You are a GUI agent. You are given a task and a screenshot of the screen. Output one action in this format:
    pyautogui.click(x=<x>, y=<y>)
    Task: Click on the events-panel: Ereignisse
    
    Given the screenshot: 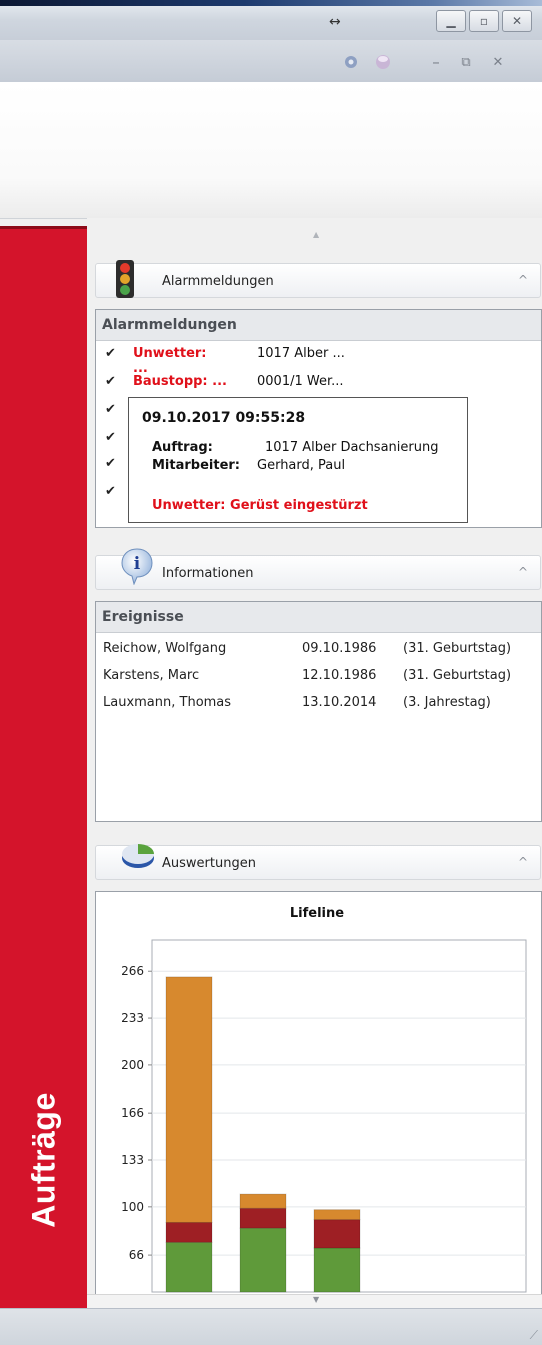 What is the action you would take?
    pyautogui.click(x=318, y=711)
    